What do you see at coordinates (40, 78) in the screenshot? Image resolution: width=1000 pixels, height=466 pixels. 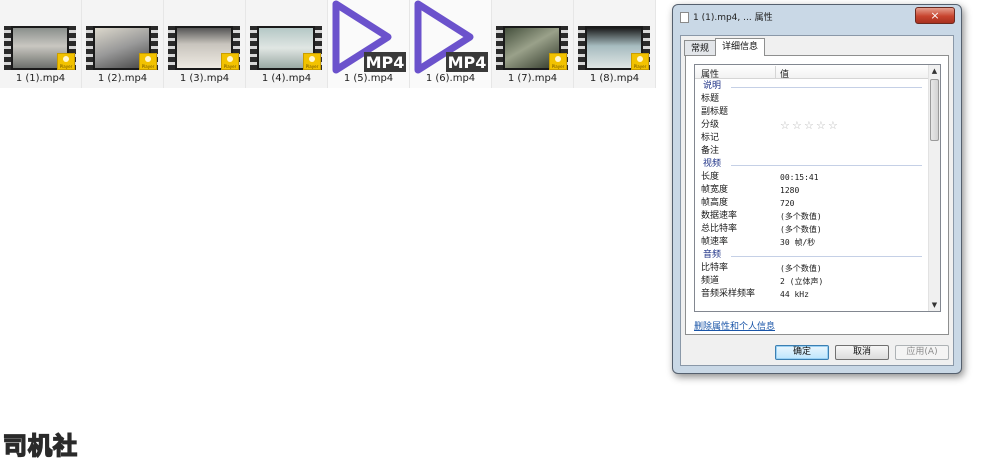 I see `file-label: 1 (1).mp4` at bounding box center [40, 78].